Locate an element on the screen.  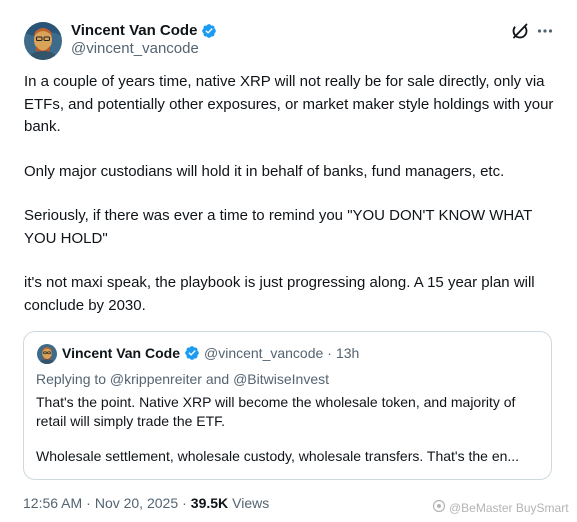
views-count: 39.5K is located at coordinates (209, 503).